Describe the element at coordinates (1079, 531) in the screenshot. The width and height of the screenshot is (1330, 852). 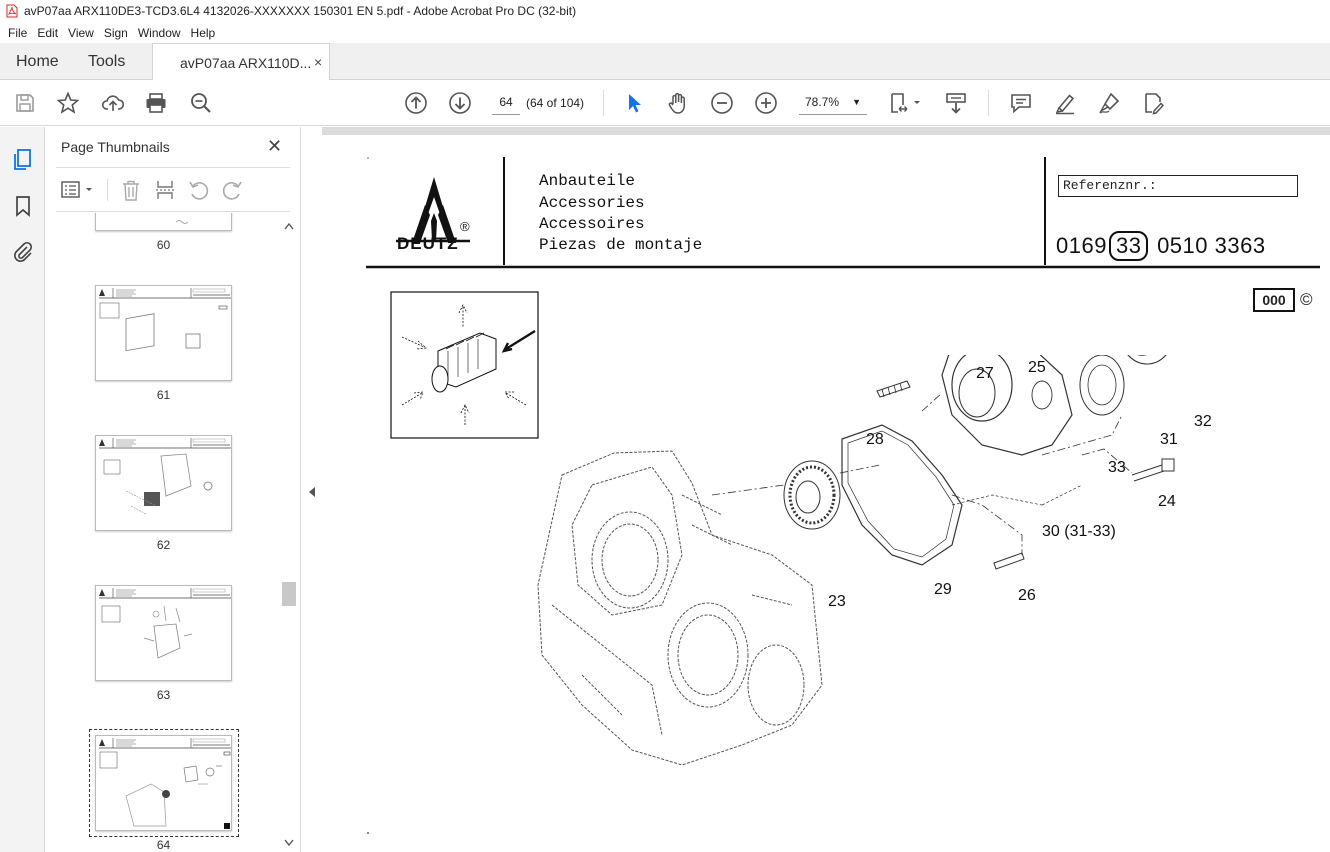
I see `callout-30: 30 (31-33)` at that location.